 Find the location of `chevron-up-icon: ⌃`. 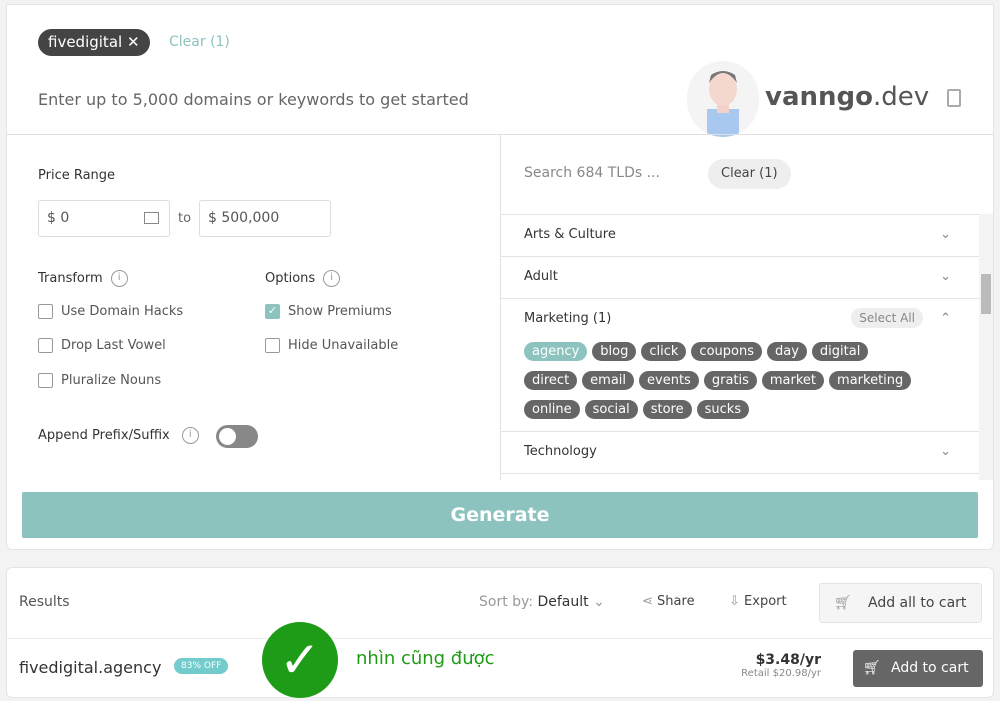

chevron-up-icon: ⌃ is located at coordinates (945, 318).